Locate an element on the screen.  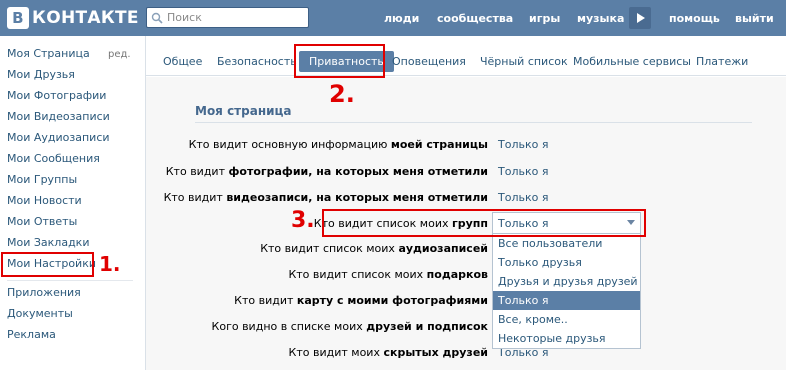
music-play-button is located at coordinates (640, 18).